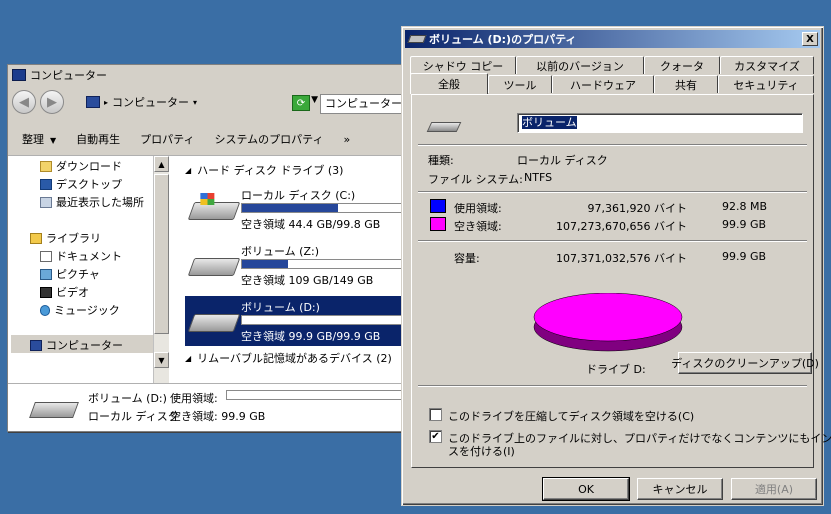 Image resolution: width=831 pixels, height=514 pixels. I want to click on disk-usage-pie-chart, so click(608, 322).